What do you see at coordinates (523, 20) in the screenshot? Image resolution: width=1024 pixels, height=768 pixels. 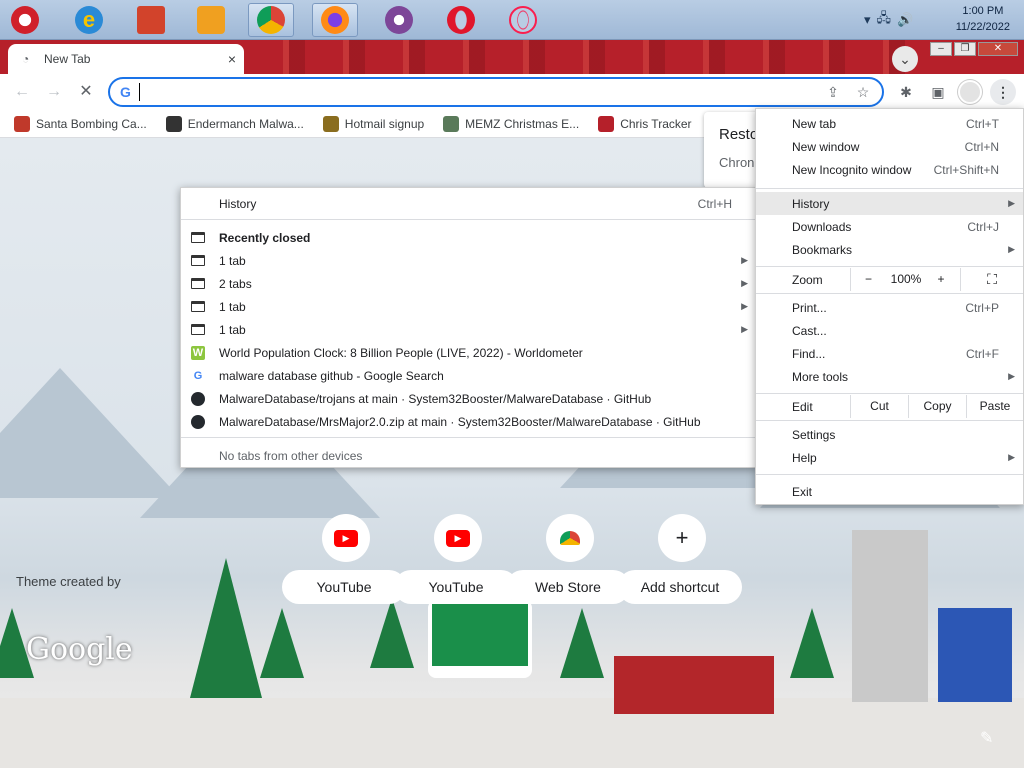 I see `opera-gx-icon` at bounding box center [523, 20].